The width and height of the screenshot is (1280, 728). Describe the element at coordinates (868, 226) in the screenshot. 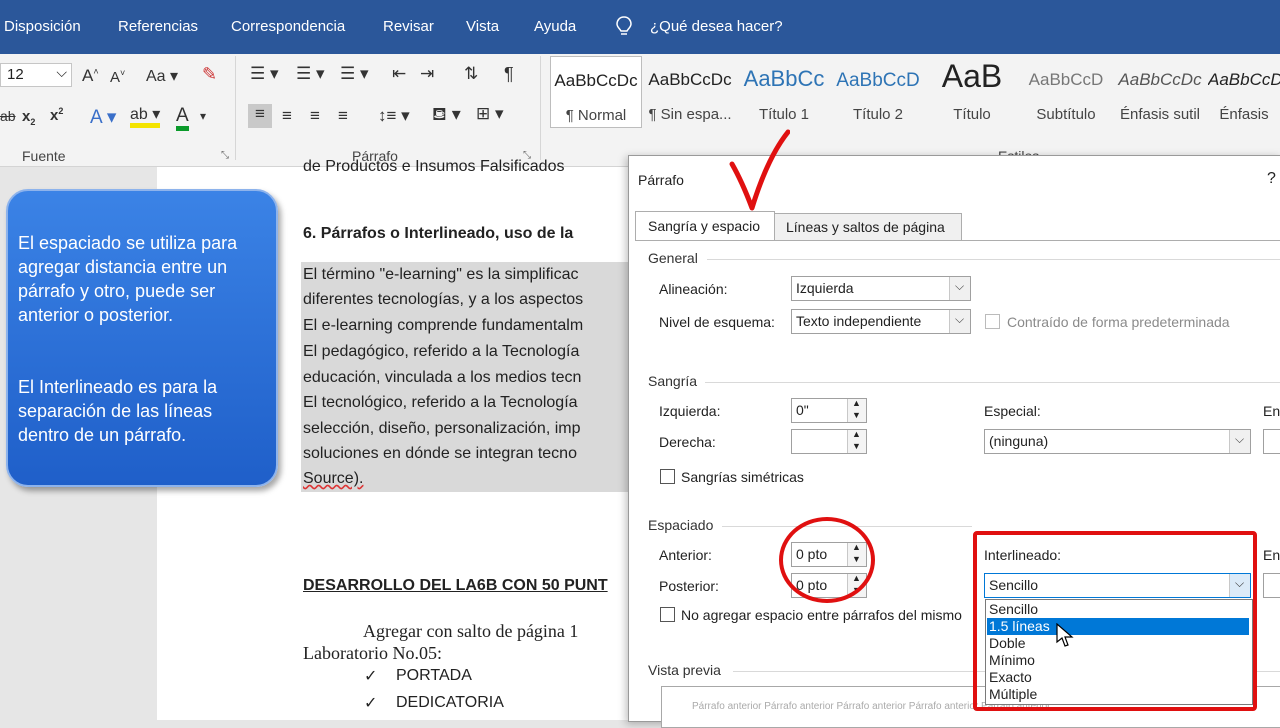

I see `tab-line-page-breaks: Líneas y saltos de página` at that location.